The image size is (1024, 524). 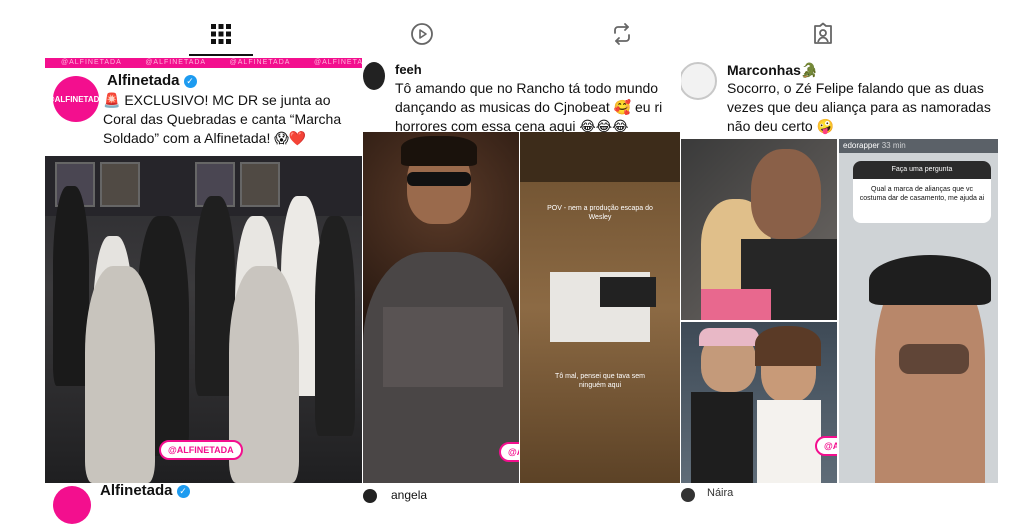 What do you see at coordinates (203, 503) in the screenshot?
I see `post-tile: Alfinetada ✓` at bounding box center [203, 503].